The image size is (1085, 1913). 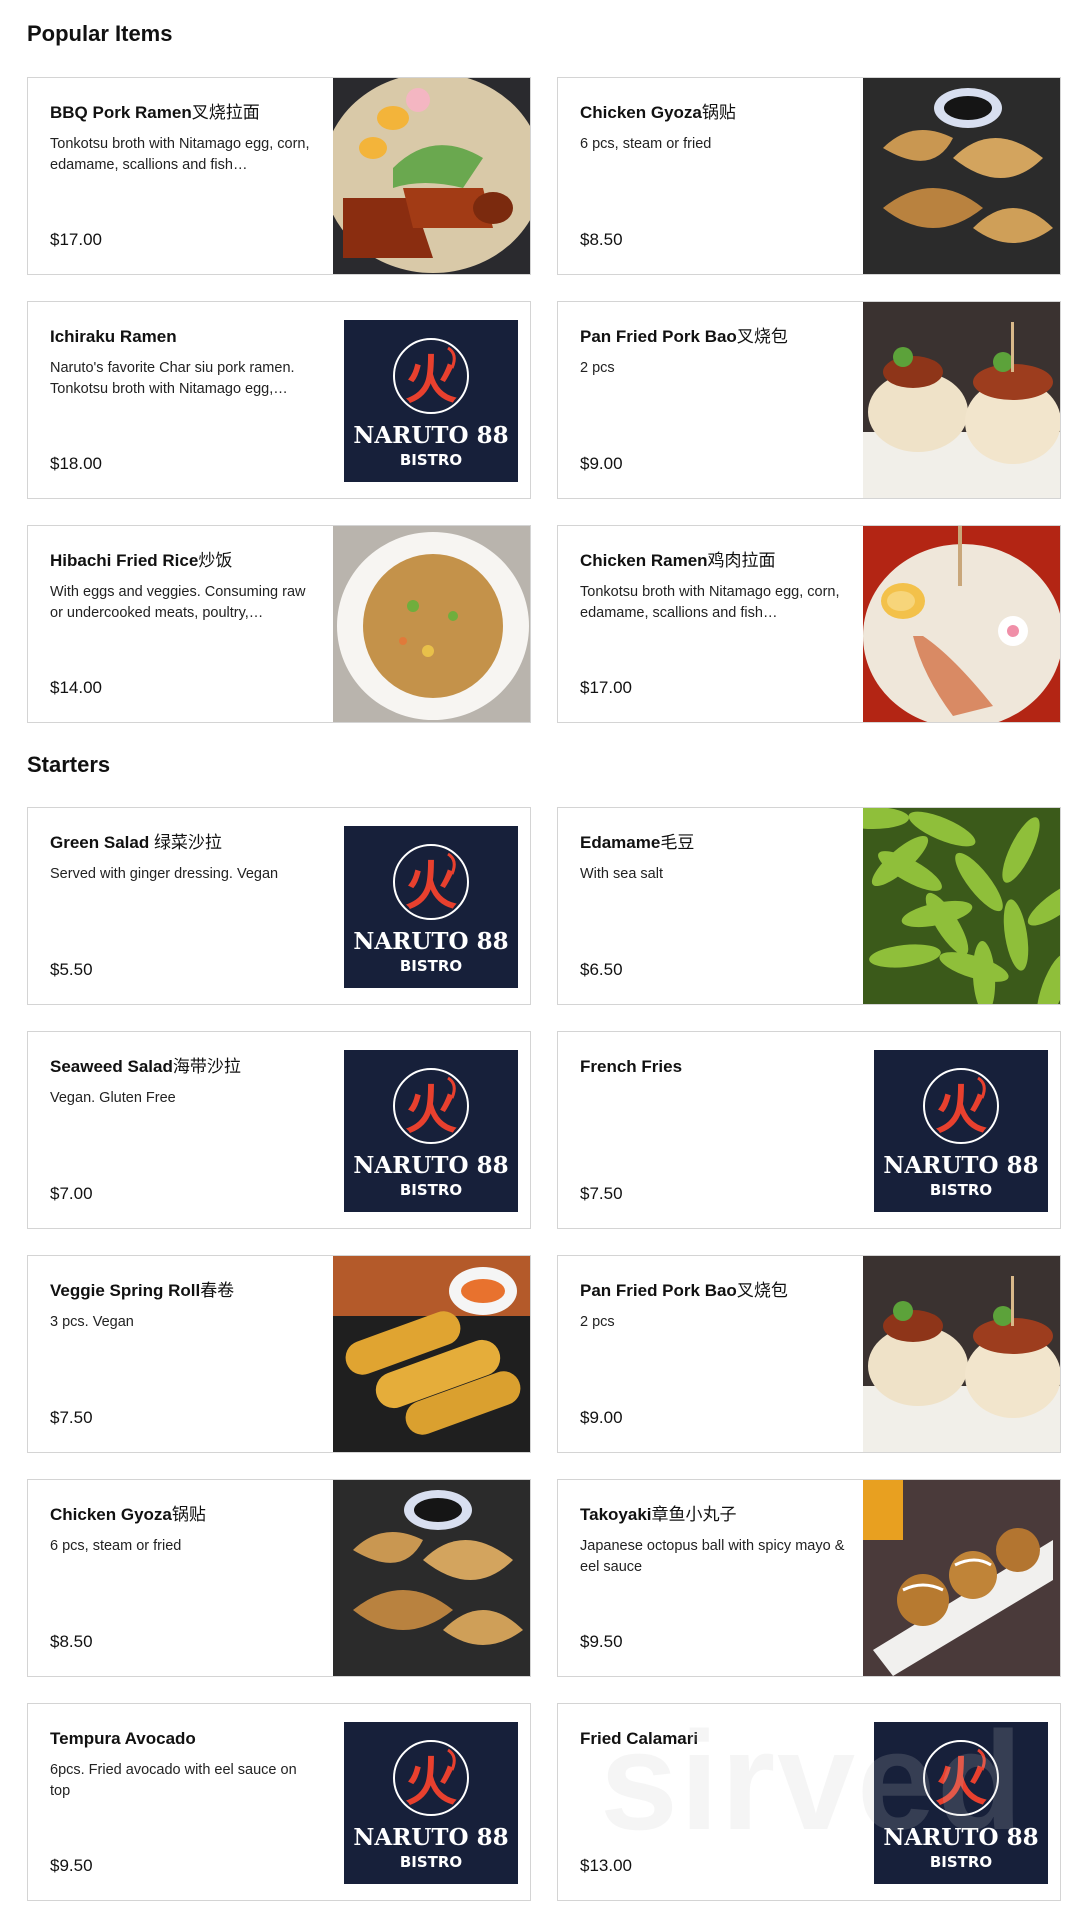 I want to click on section-title-starters: Starters, so click(x=69, y=764).